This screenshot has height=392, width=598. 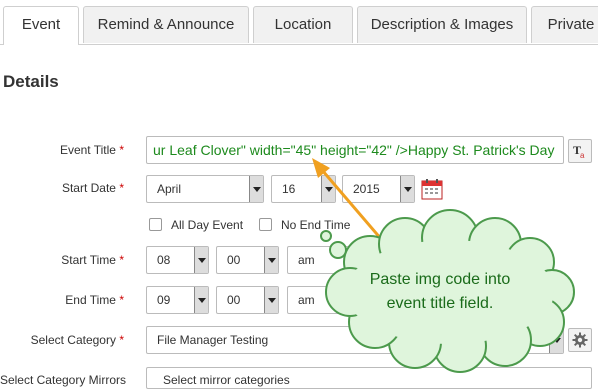 I want to click on callout-line-1: Paste img code into, so click(x=440, y=279).